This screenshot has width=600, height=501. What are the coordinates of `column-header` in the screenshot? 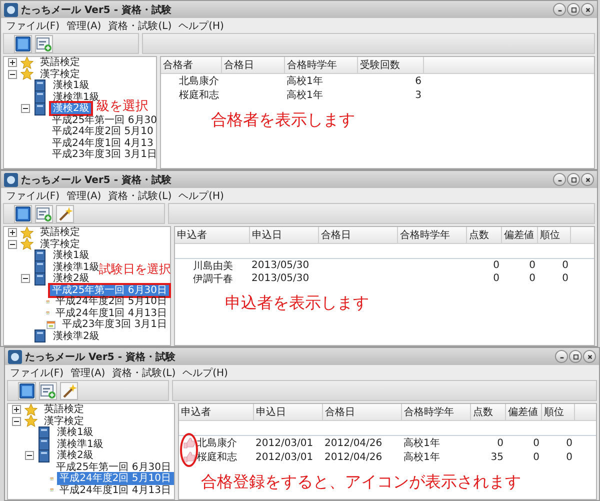 It's located at (582, 235).